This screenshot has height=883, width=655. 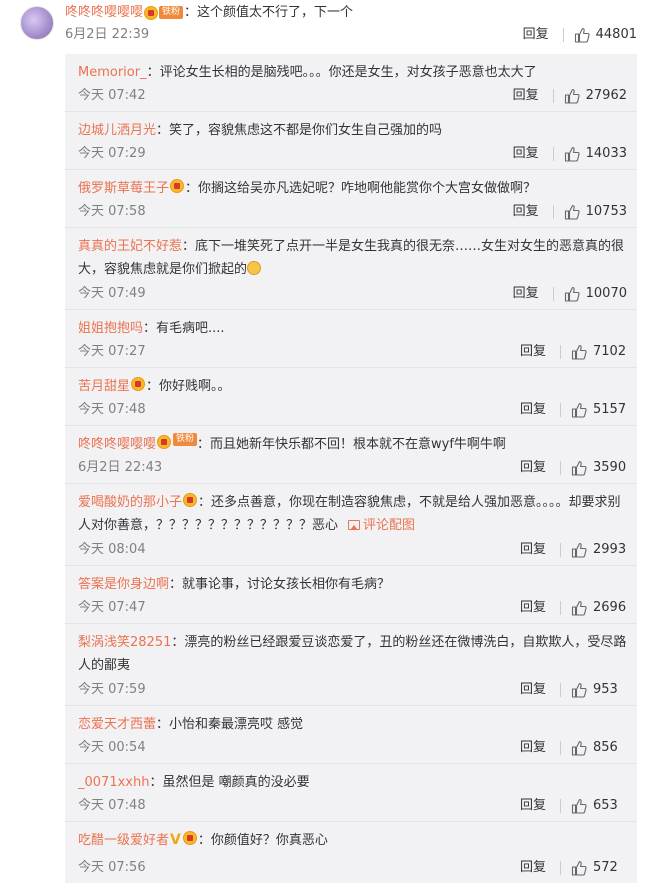 What do you see at coordinates (110, 328) in the screenshot?
I see `username-link: 姐姐抱抱吗` at bounding box center [110, 328].